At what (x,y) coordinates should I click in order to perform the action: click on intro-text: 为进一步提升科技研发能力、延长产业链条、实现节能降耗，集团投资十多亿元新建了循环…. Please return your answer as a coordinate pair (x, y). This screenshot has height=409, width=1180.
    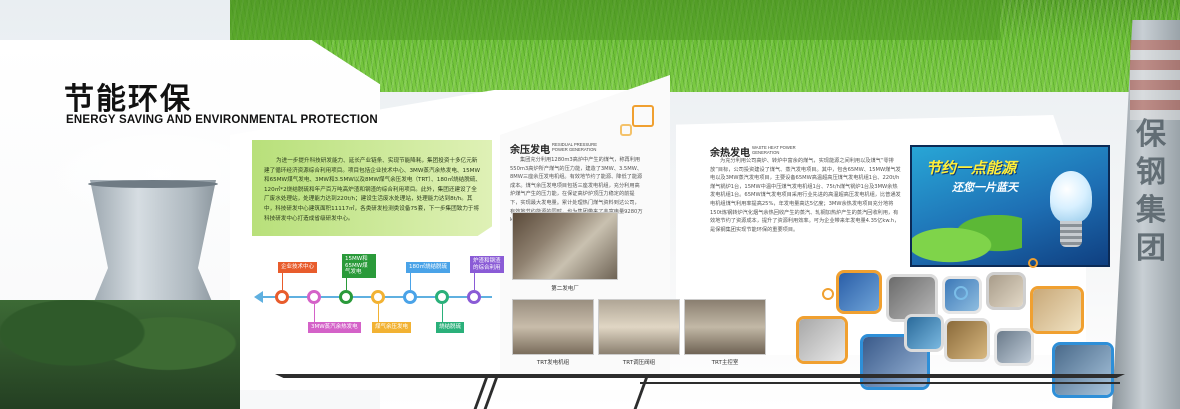
    Looking at the image, I should click on (373, 190).